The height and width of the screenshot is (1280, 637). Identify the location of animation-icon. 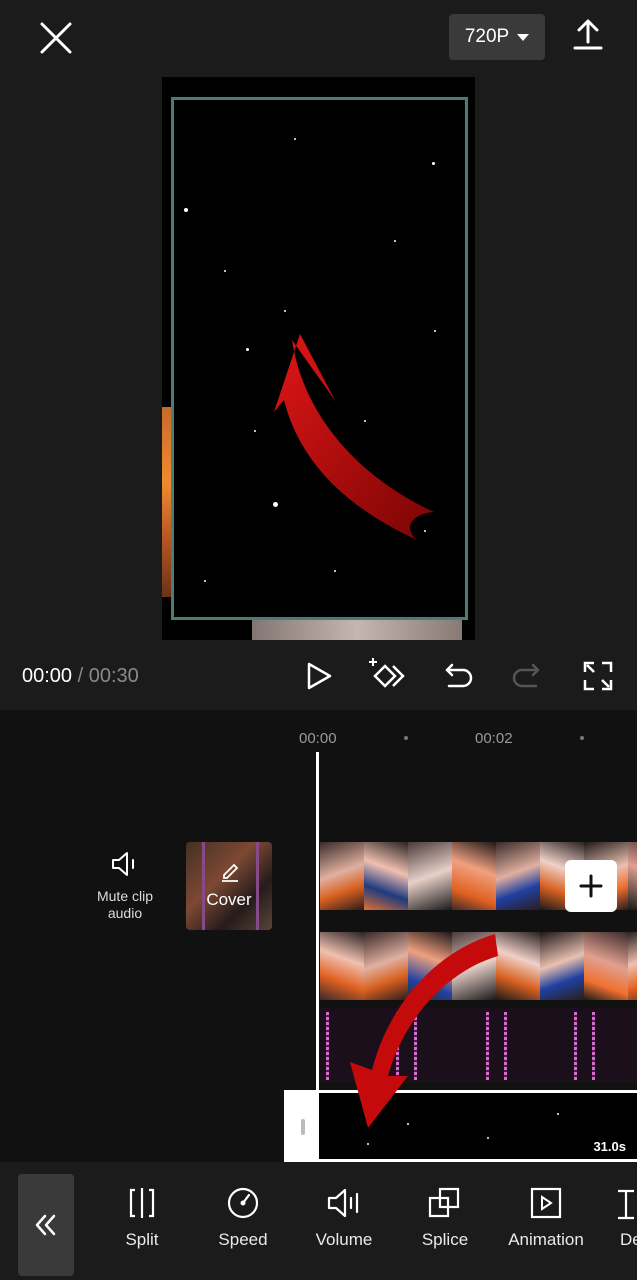
(546, 1203).